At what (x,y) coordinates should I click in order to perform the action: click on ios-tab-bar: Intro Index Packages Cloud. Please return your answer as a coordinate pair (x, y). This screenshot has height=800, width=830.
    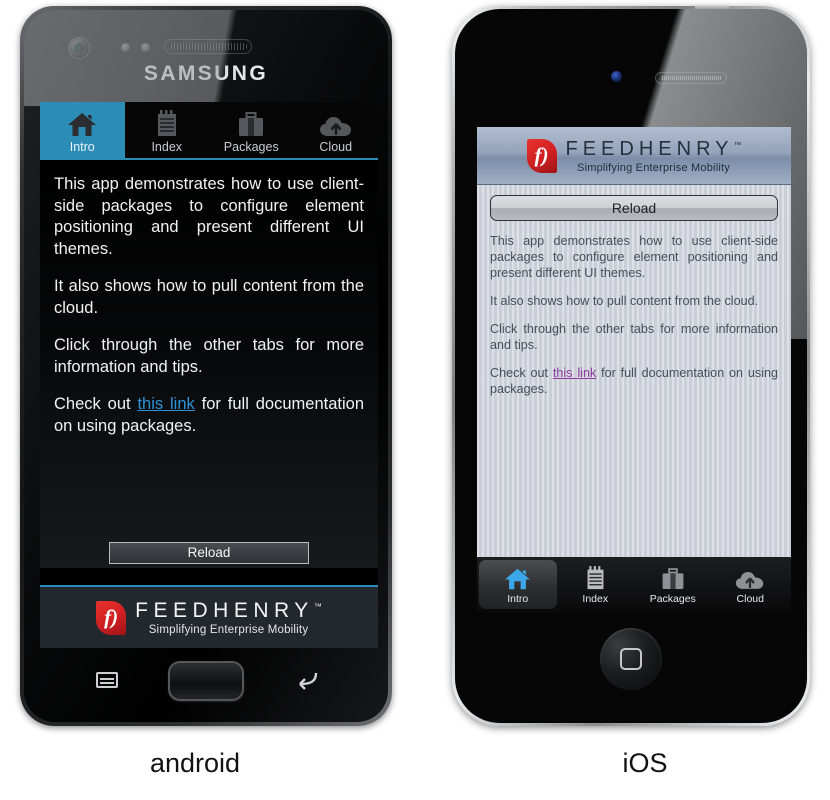
    Looking at the image, I should click on (634, 584).